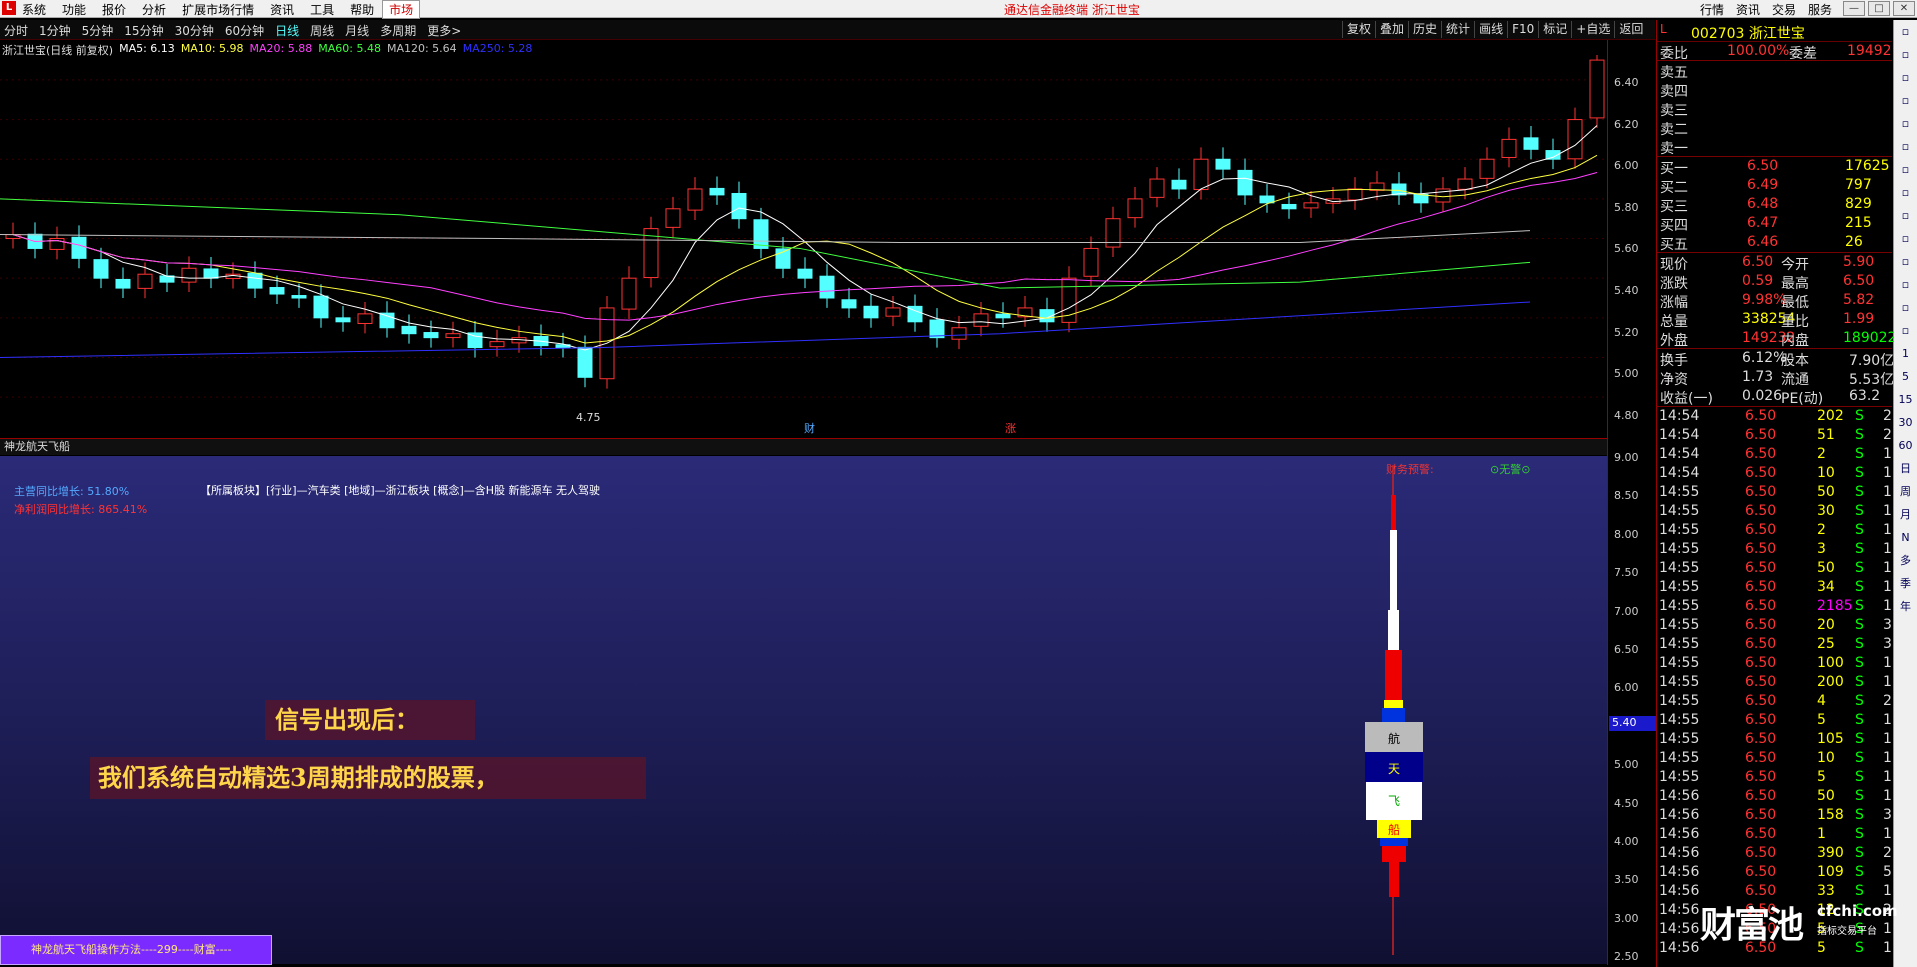  Describe the element at coordinates (1879, 8) in the screenshot. I see `maximize-icon: □` at that location.